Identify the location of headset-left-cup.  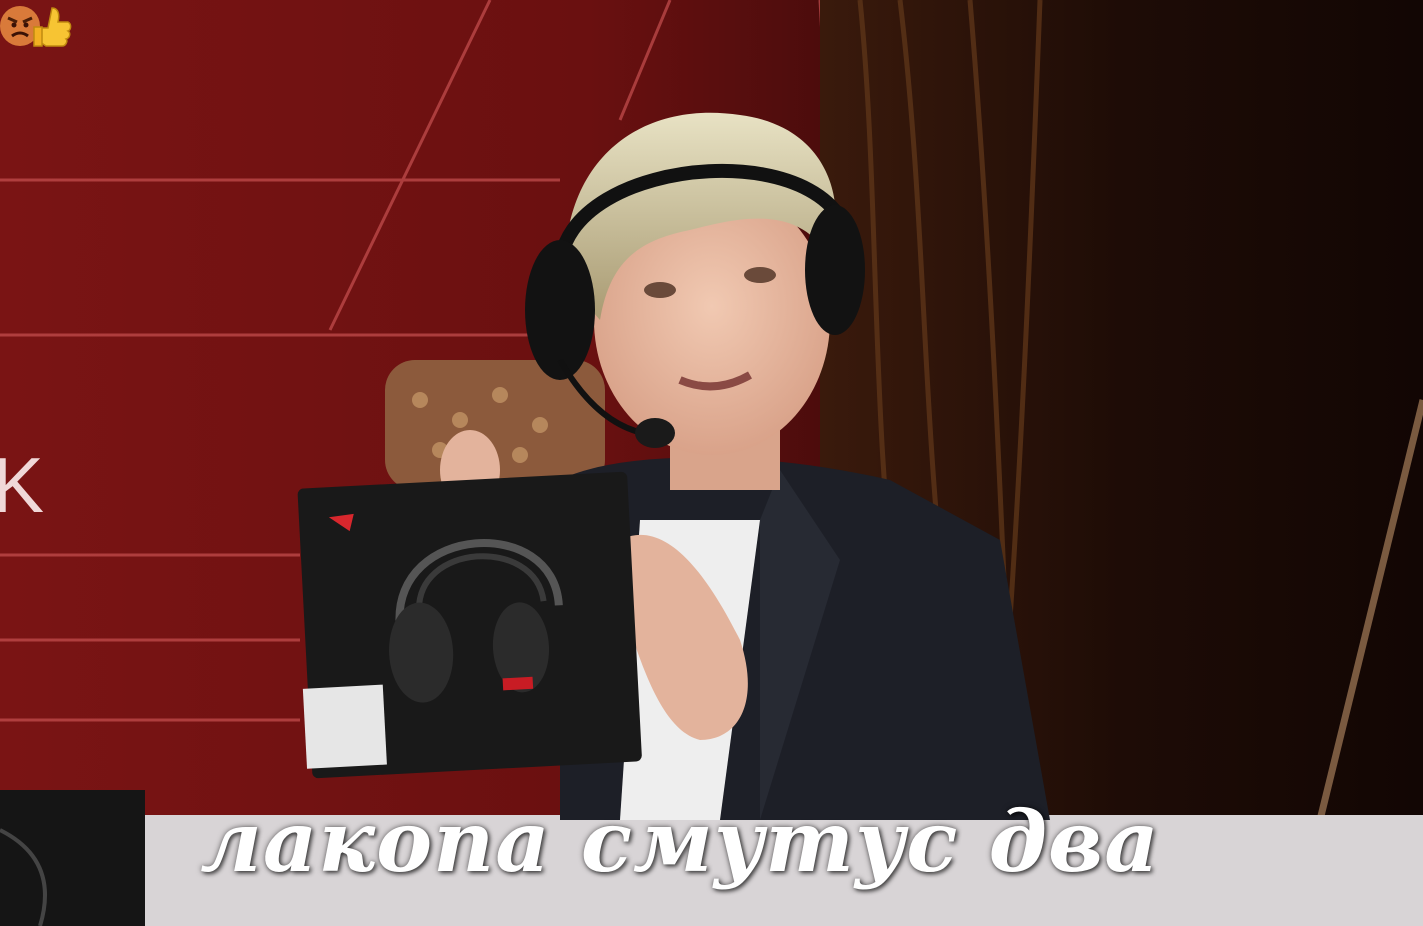
(560, 310).